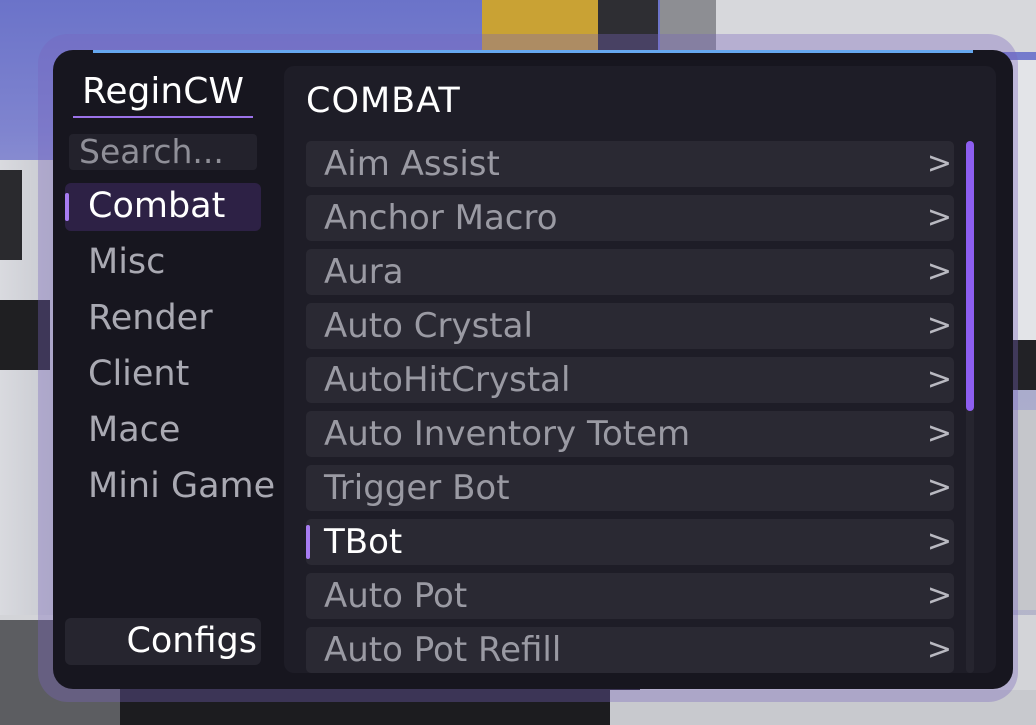 The image size is (1036, 725). I want to click on module-row: Trigger Bot >, so click(630, 488).